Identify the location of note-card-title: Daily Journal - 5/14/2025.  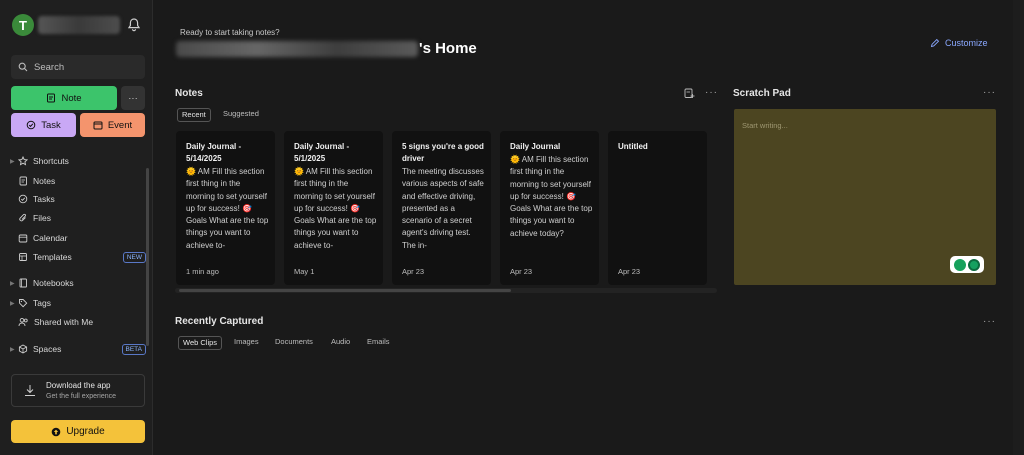
(214, 152).